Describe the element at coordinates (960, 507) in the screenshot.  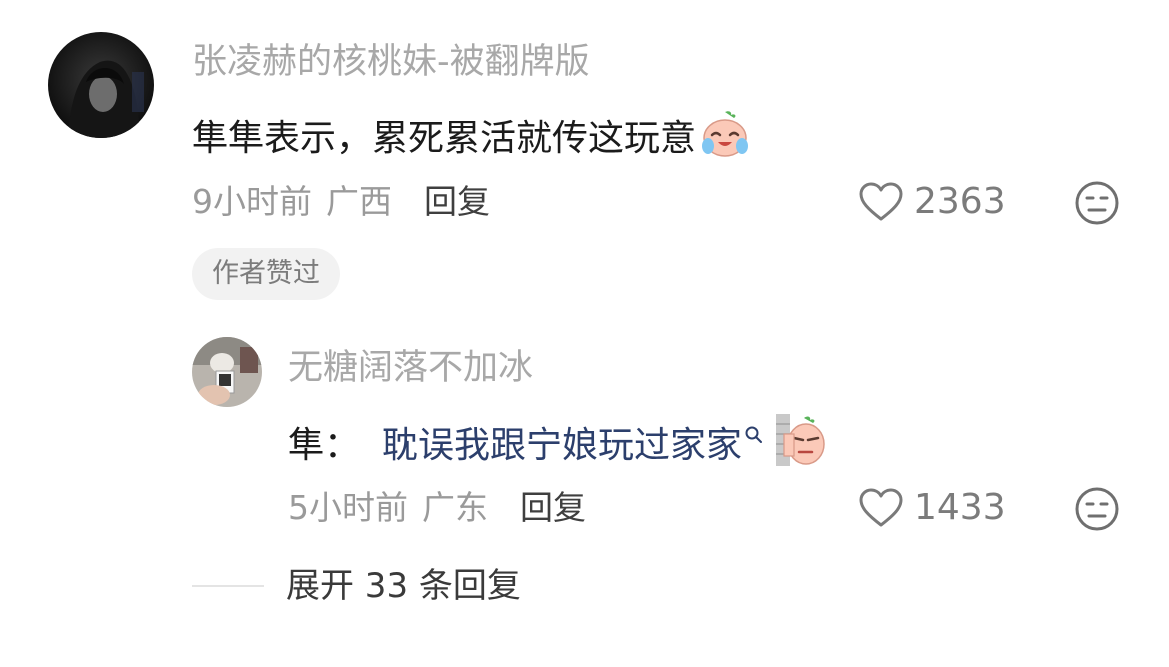
I see `like-count: 1433` at that location.